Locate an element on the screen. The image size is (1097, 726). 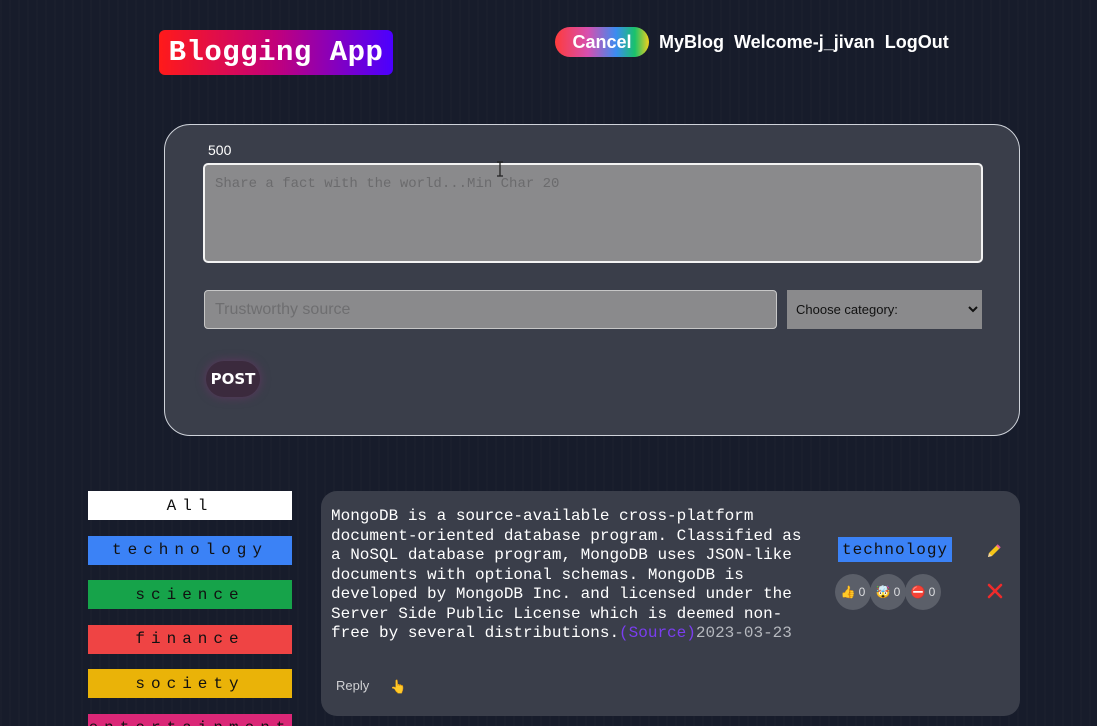
thumbs-up-vote-button: 👍 0 is located at coordinates (853, 592).